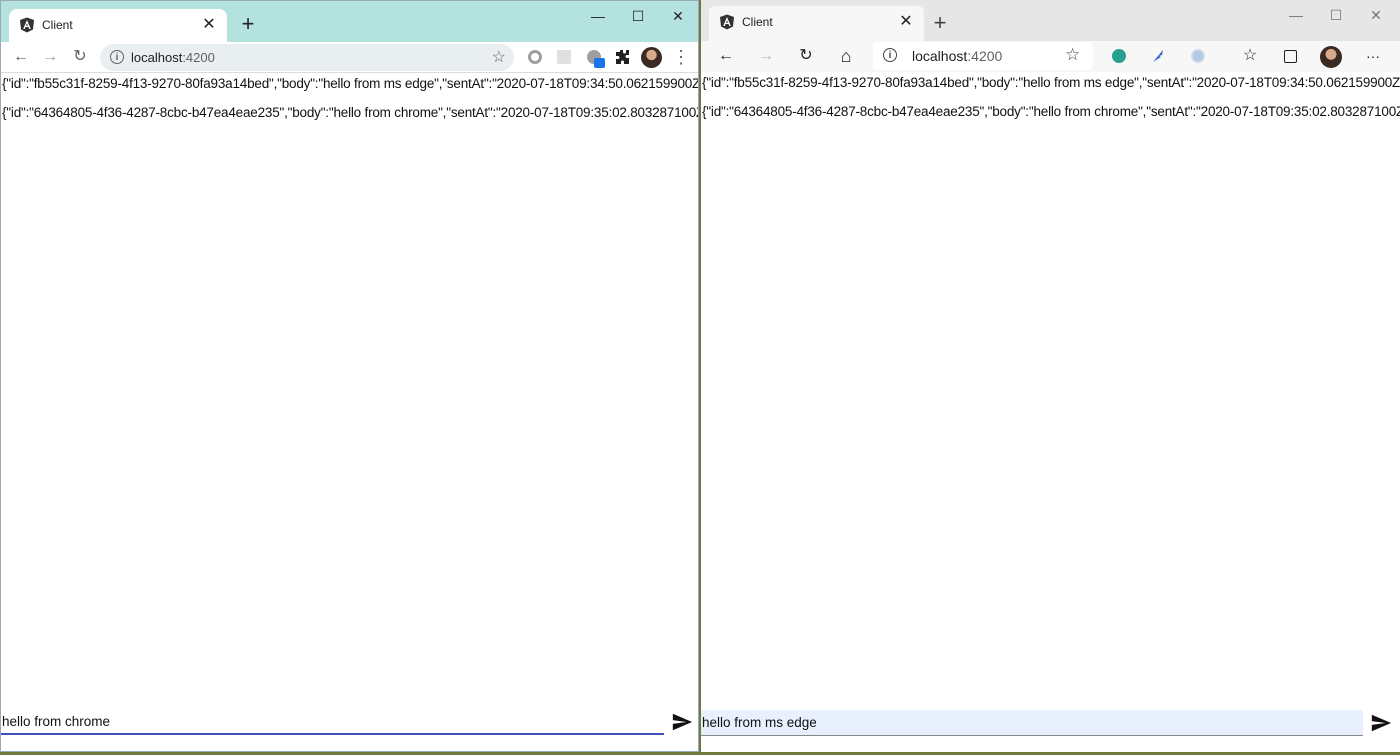 This screenshot has width=1400, height=755. I want to click on chrome-composer, so click(349, 722).